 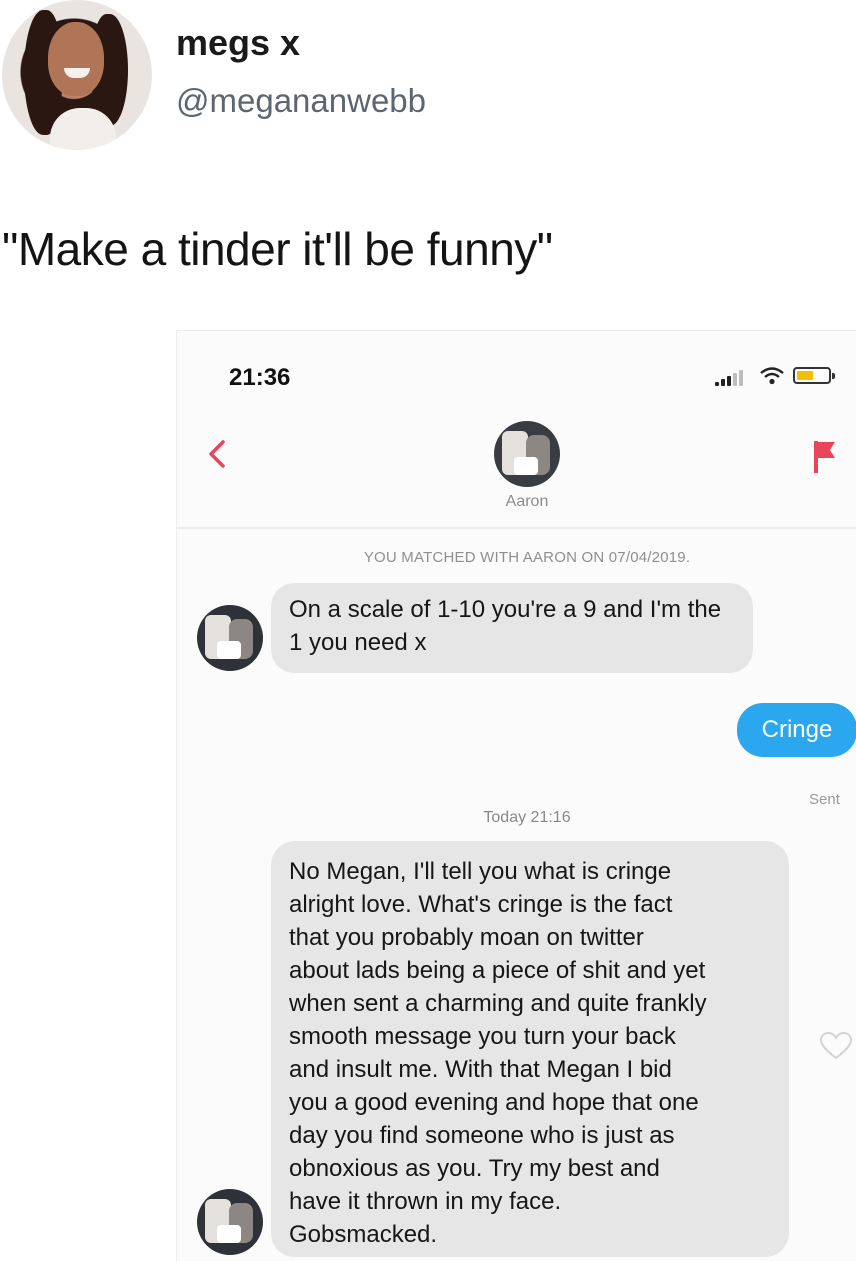 What do you see at coordinates (77, 75) in the screenshot?
I see `tweet-avatar` at bounding box center [77, 75].